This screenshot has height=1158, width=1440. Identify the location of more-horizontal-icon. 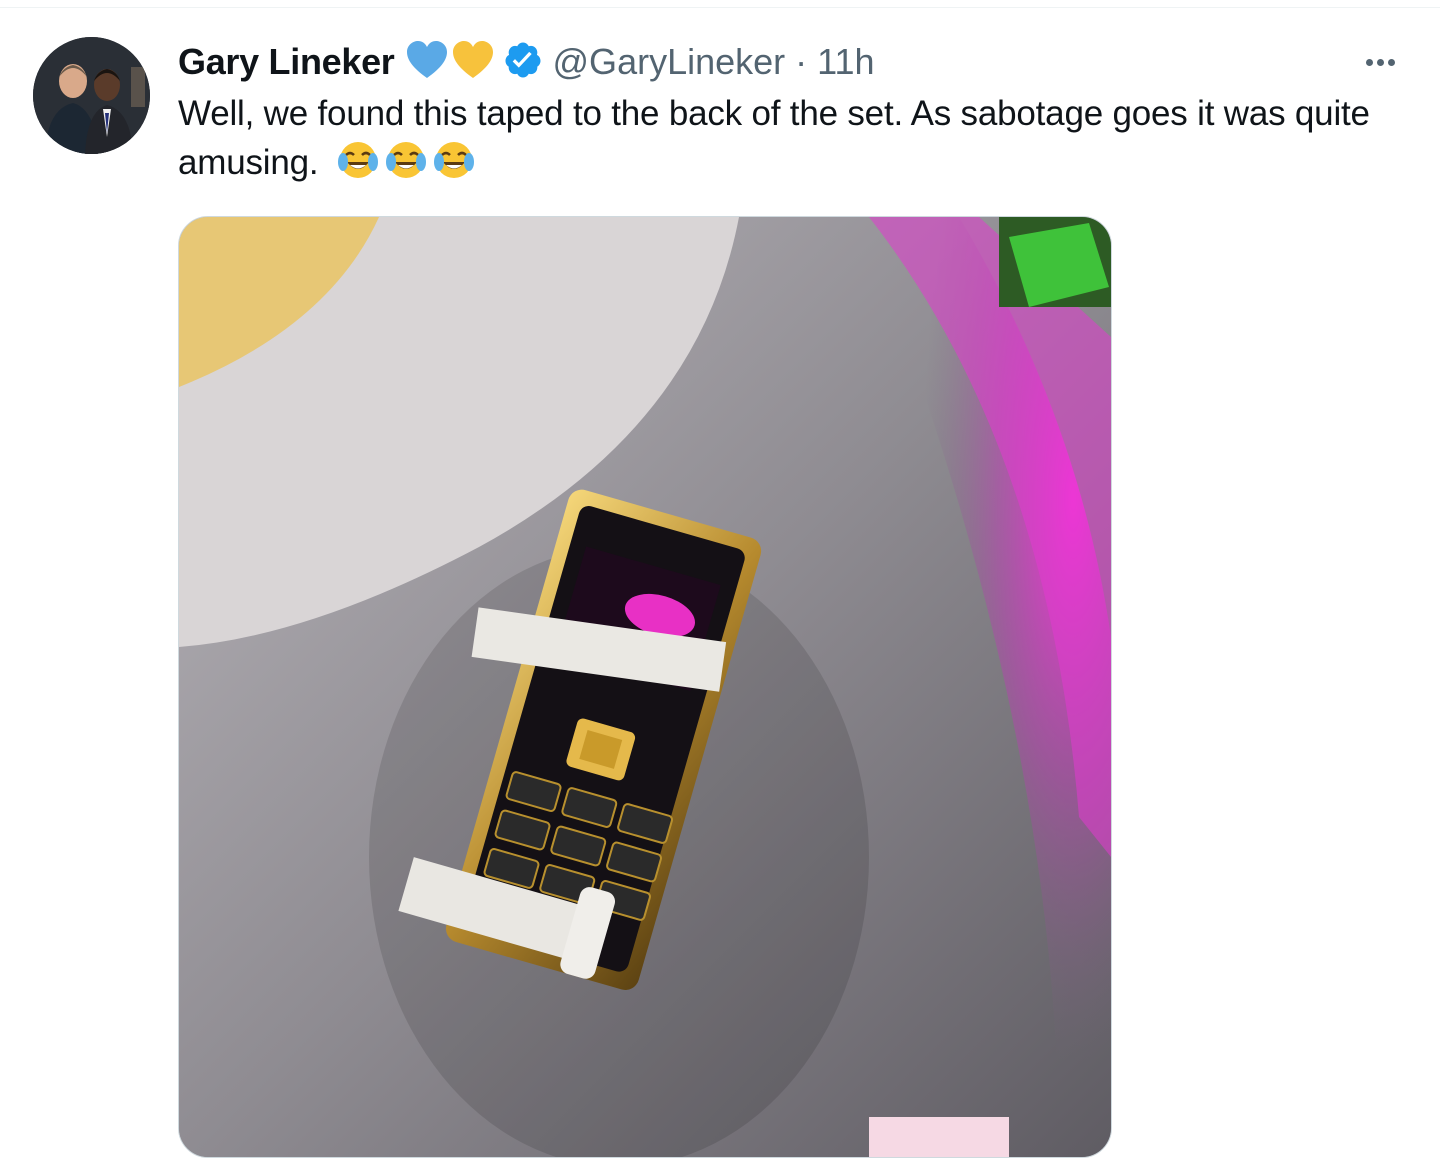
(1369, 62).